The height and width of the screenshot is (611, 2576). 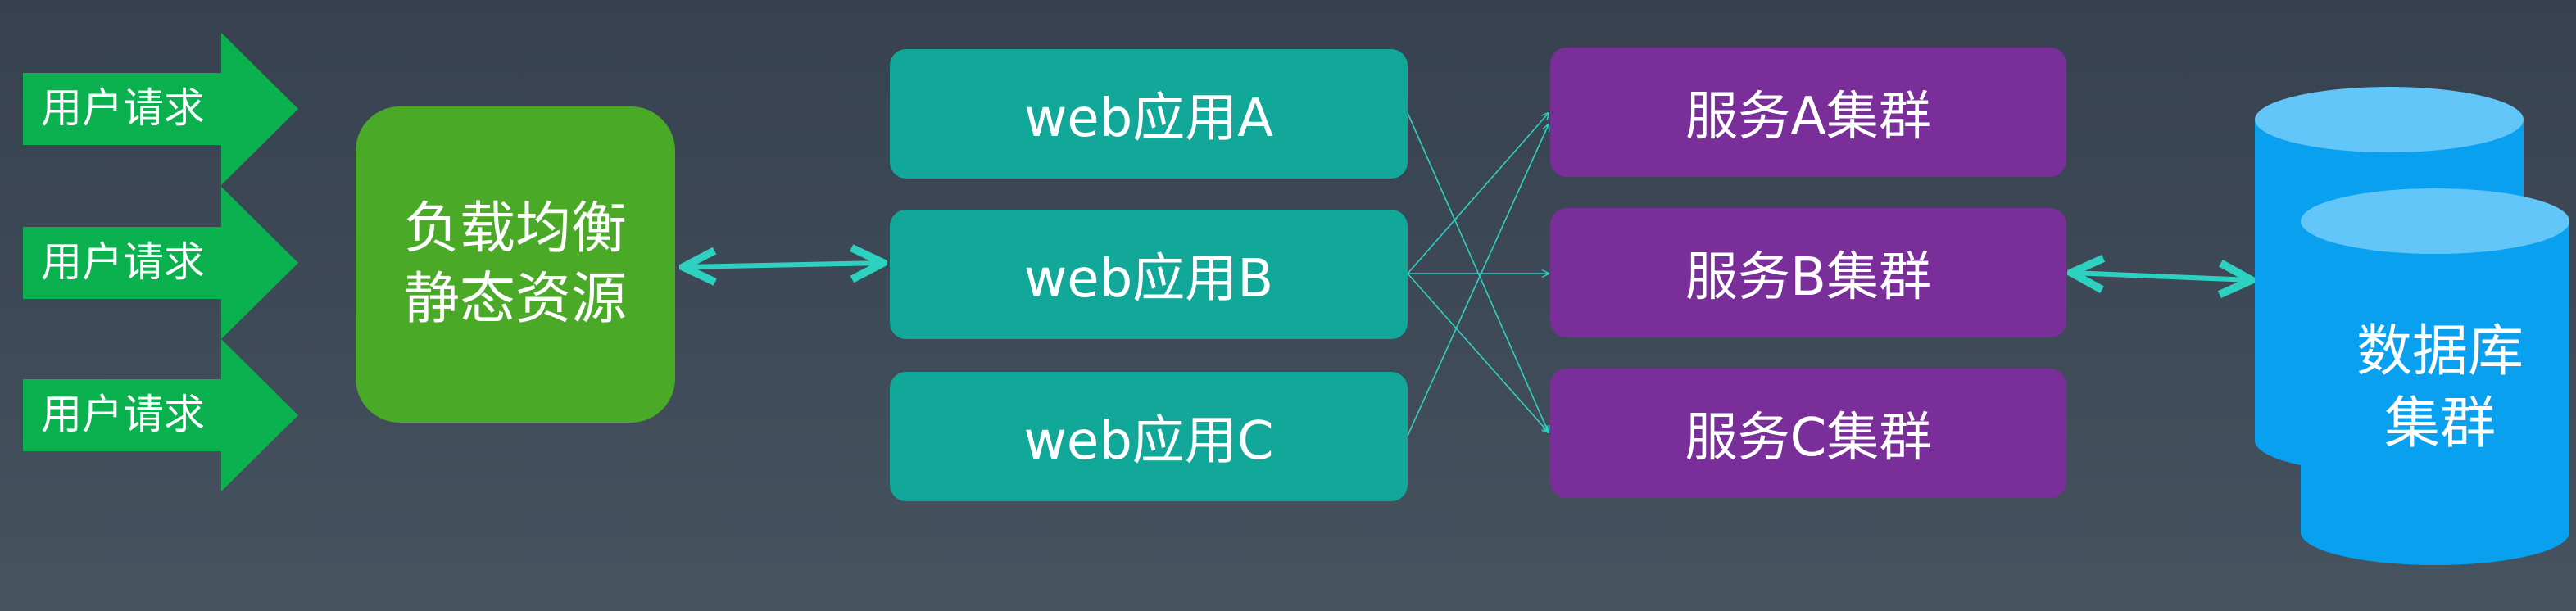 What do you see at coordinates (1148, 279) in the screenshot?
I see `web-app-label: web应用B` at bounding box center [1148, 279].